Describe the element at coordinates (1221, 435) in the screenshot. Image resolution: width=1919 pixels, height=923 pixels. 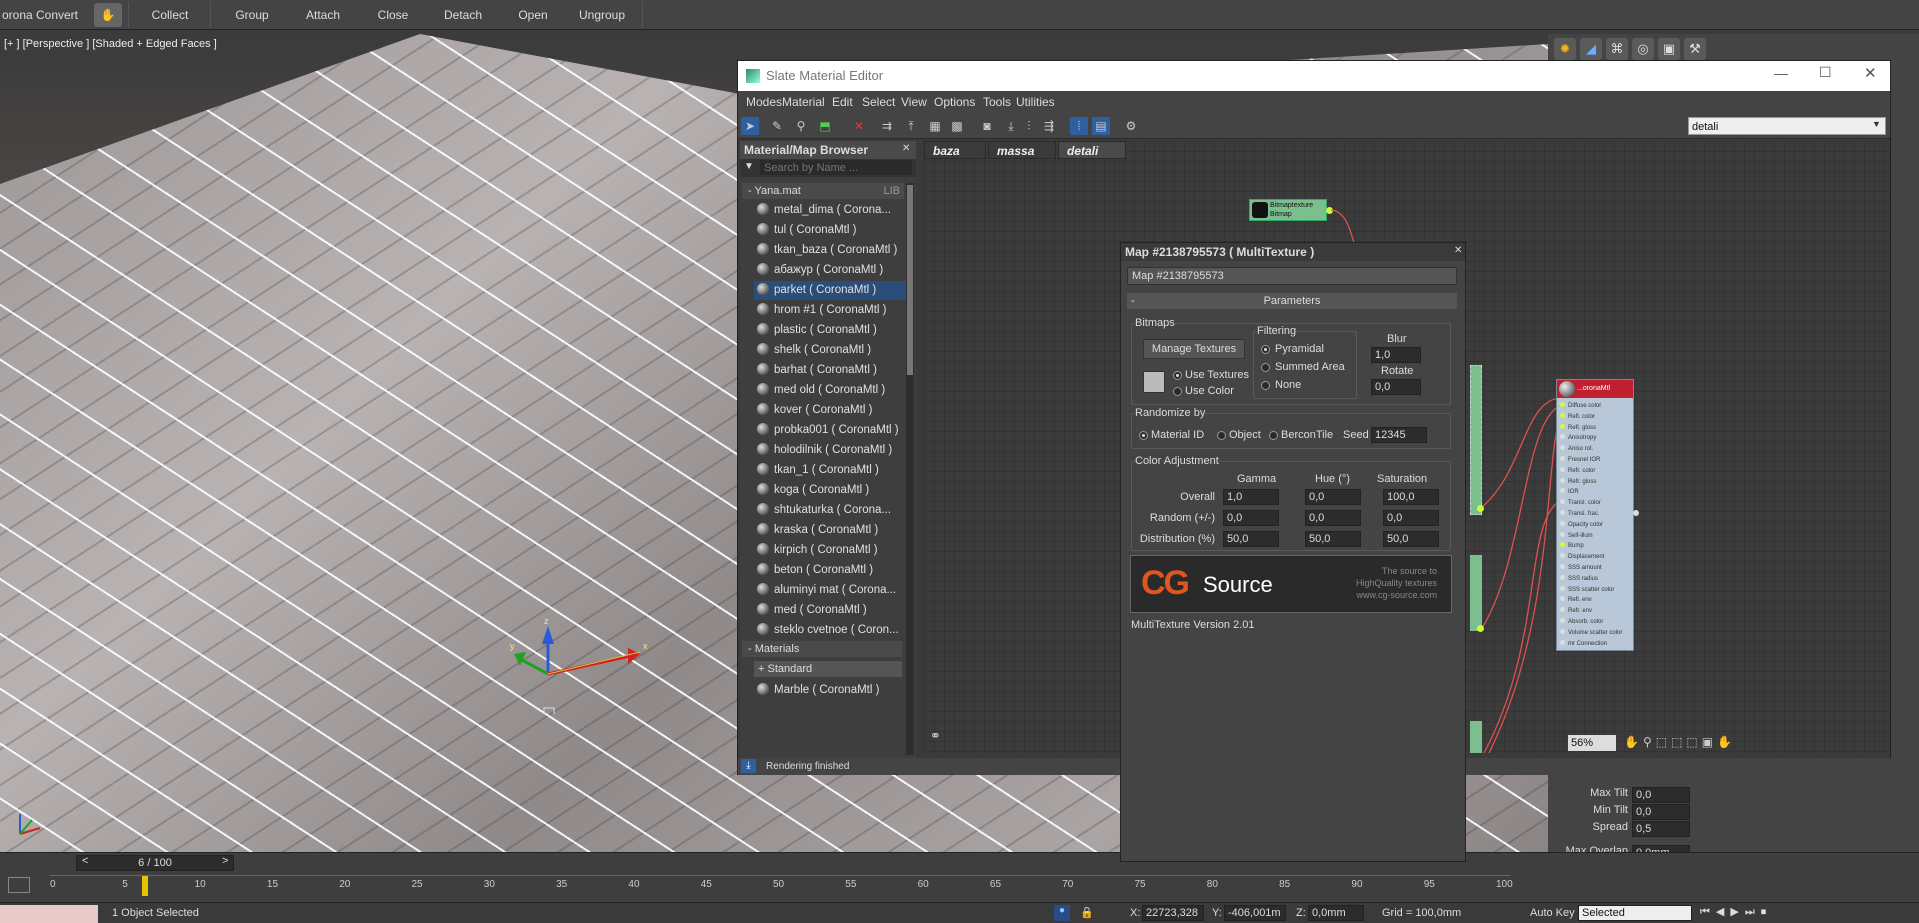
I see `object-radio` at that location.